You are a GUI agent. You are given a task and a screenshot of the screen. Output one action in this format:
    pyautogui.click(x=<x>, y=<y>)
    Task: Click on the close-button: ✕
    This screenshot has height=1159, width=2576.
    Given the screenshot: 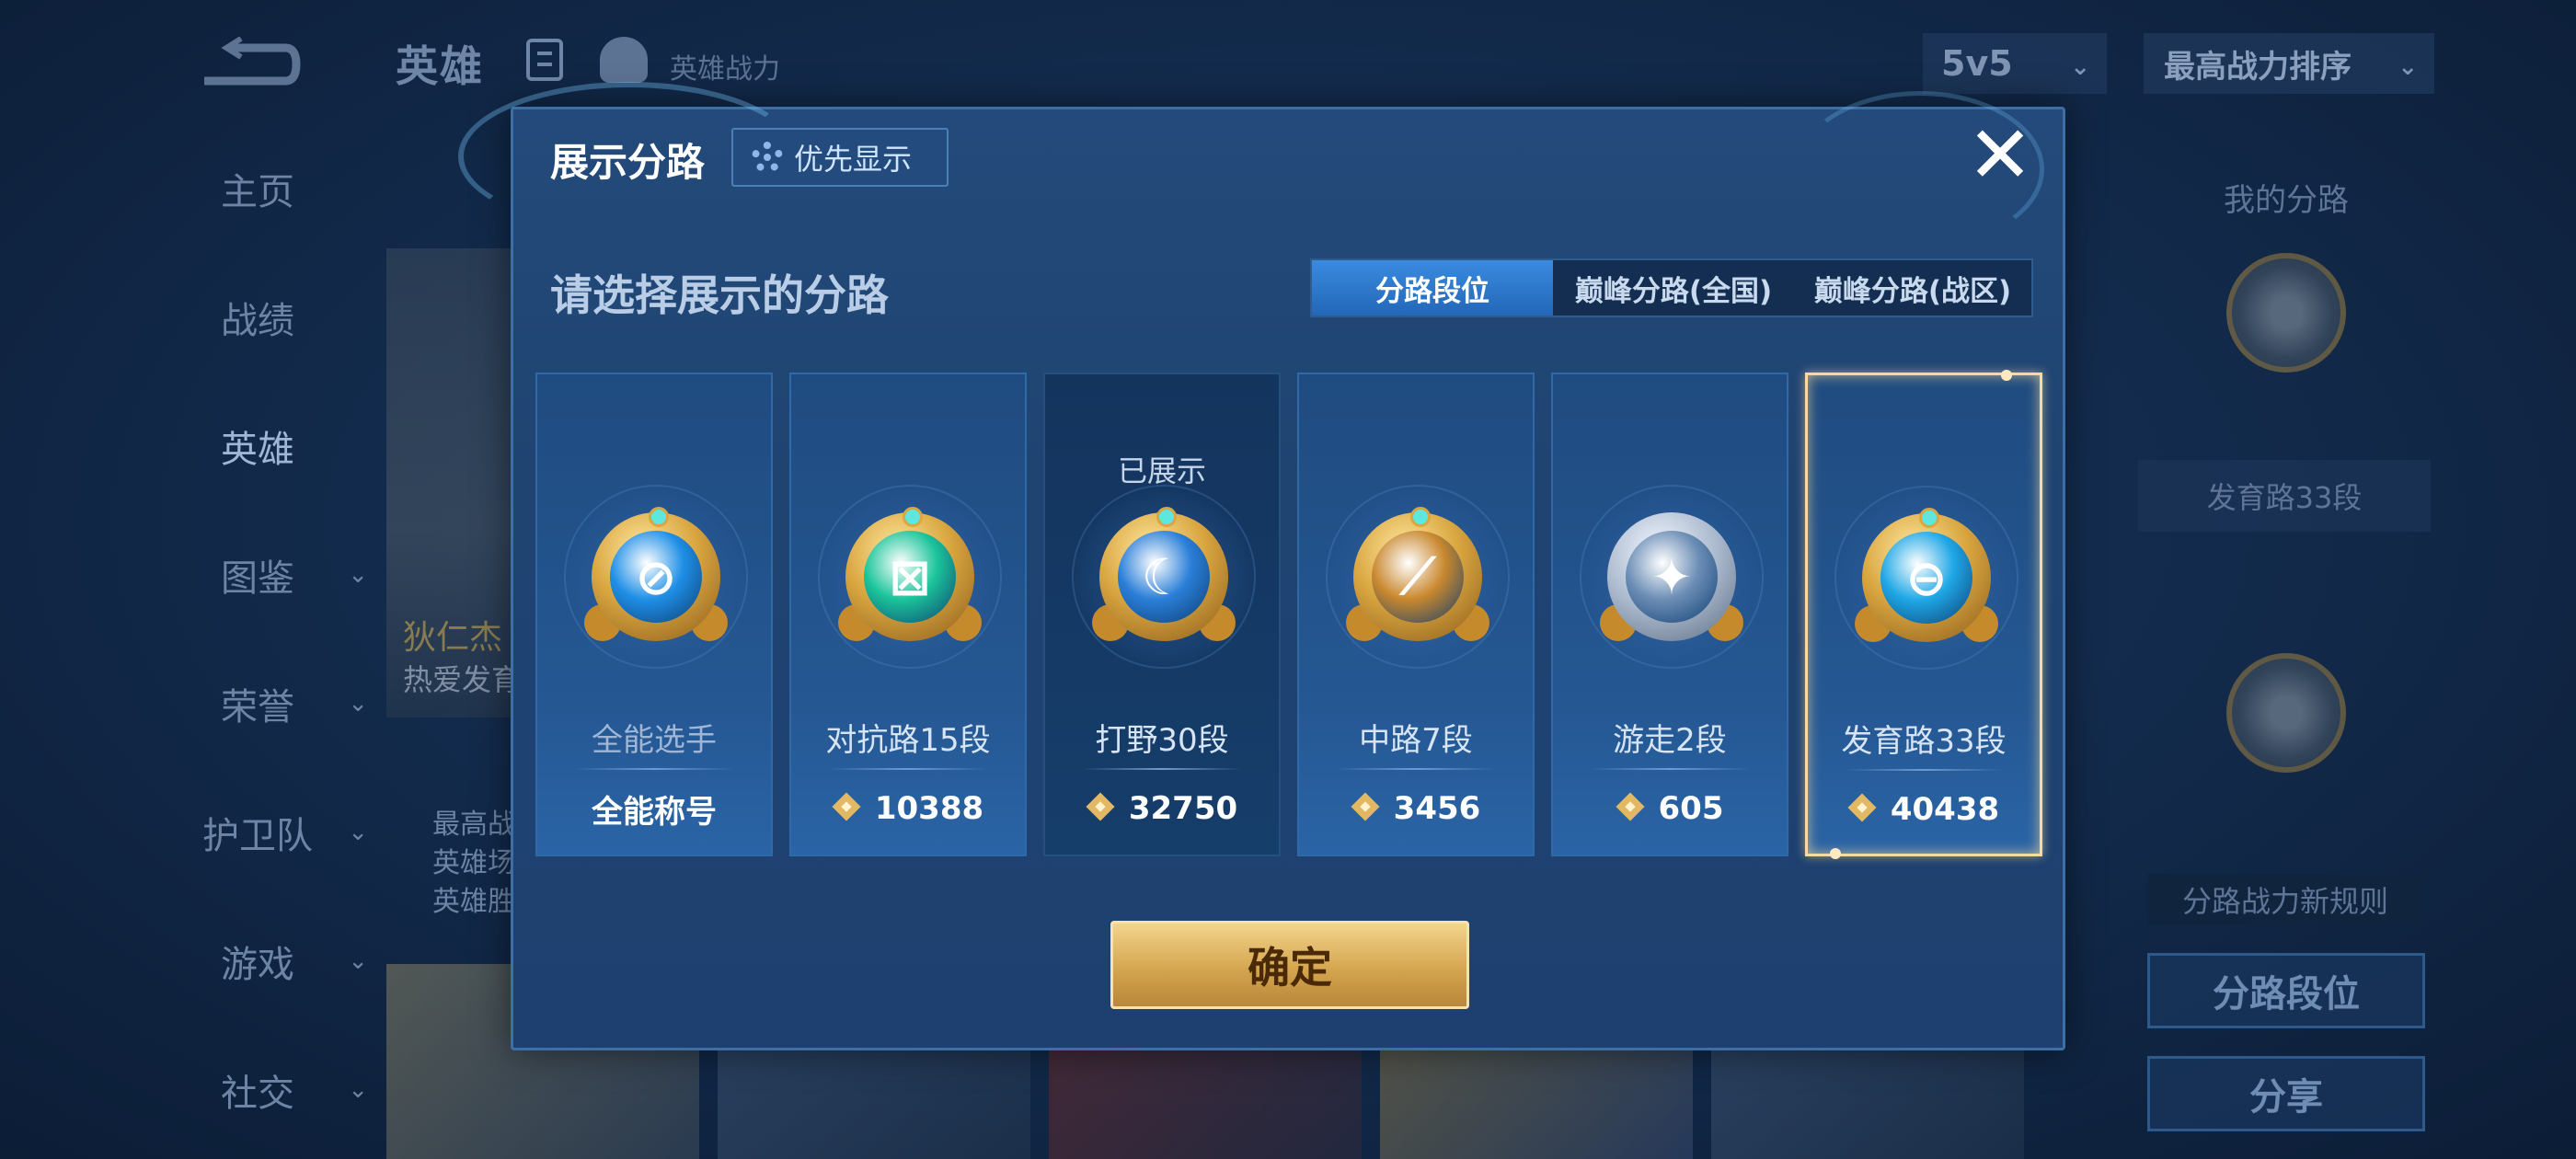 What is the action you would take?
    pyautogui.click(x=2000, y=155)
    